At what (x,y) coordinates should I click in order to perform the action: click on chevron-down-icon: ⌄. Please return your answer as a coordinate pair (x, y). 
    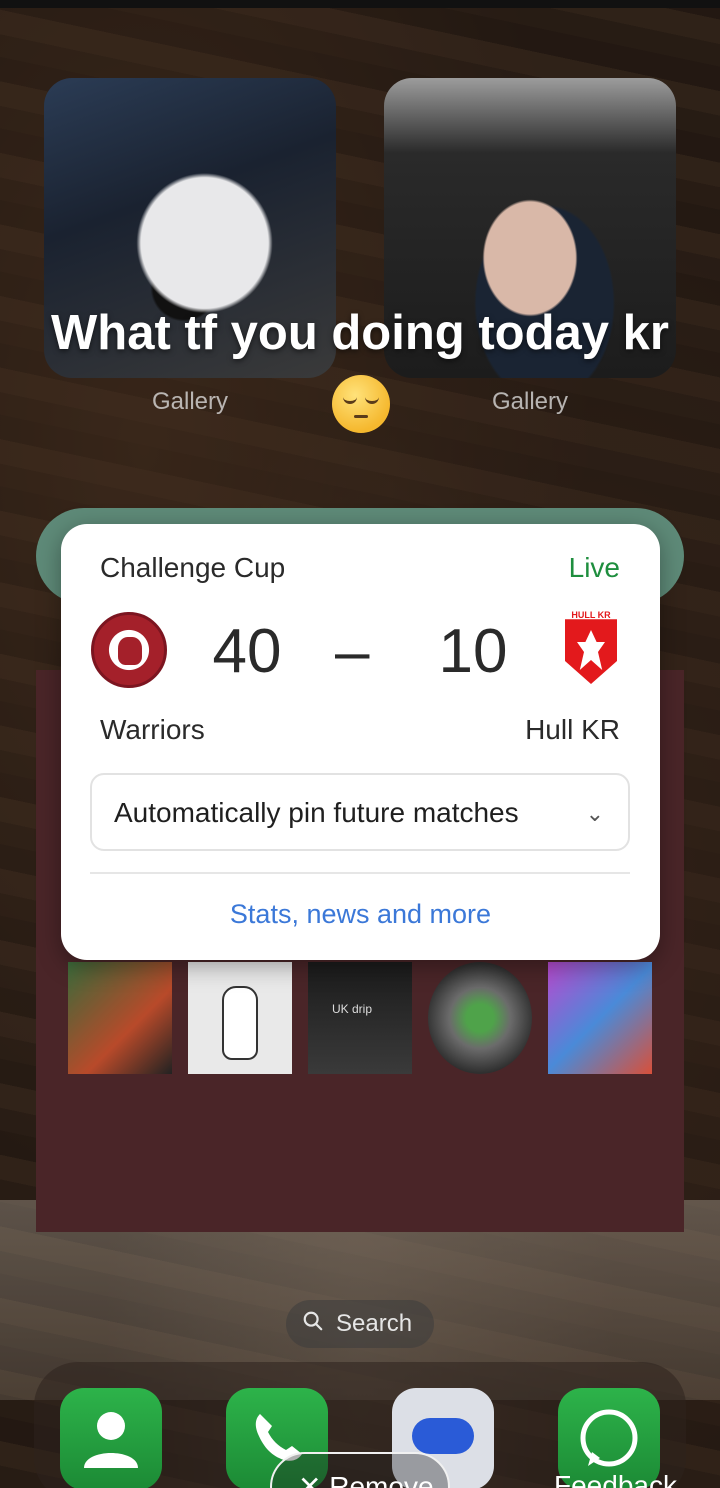
    Looking at the image, I should click on (594, 813).